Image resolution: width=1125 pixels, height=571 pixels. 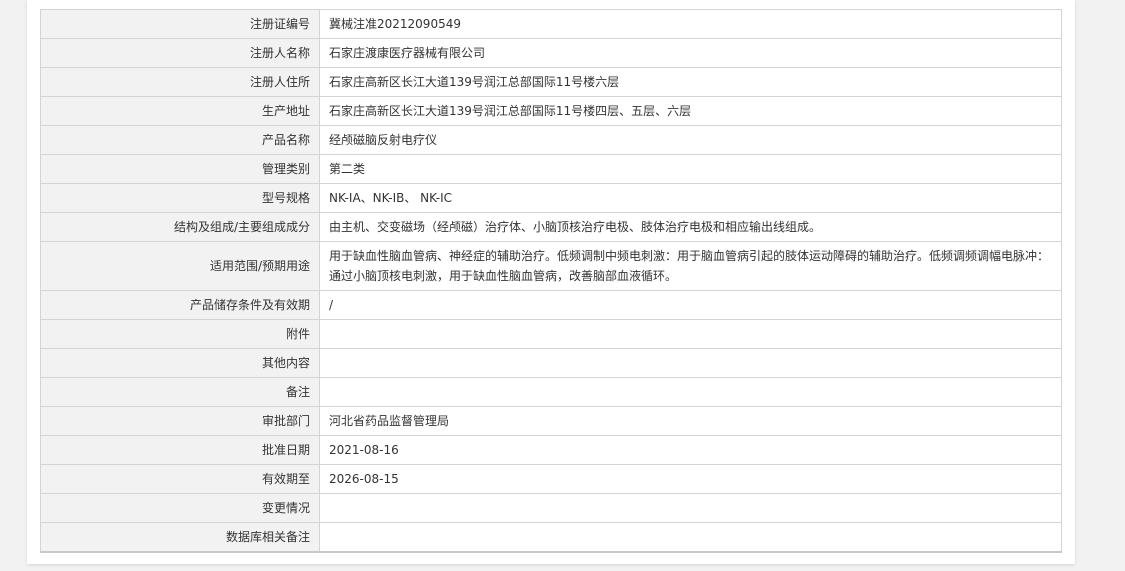 What do you see at coordinates (180, 508) in the screenshot?
I see `row-label: 变更情况` at bounding box center [180, 508].